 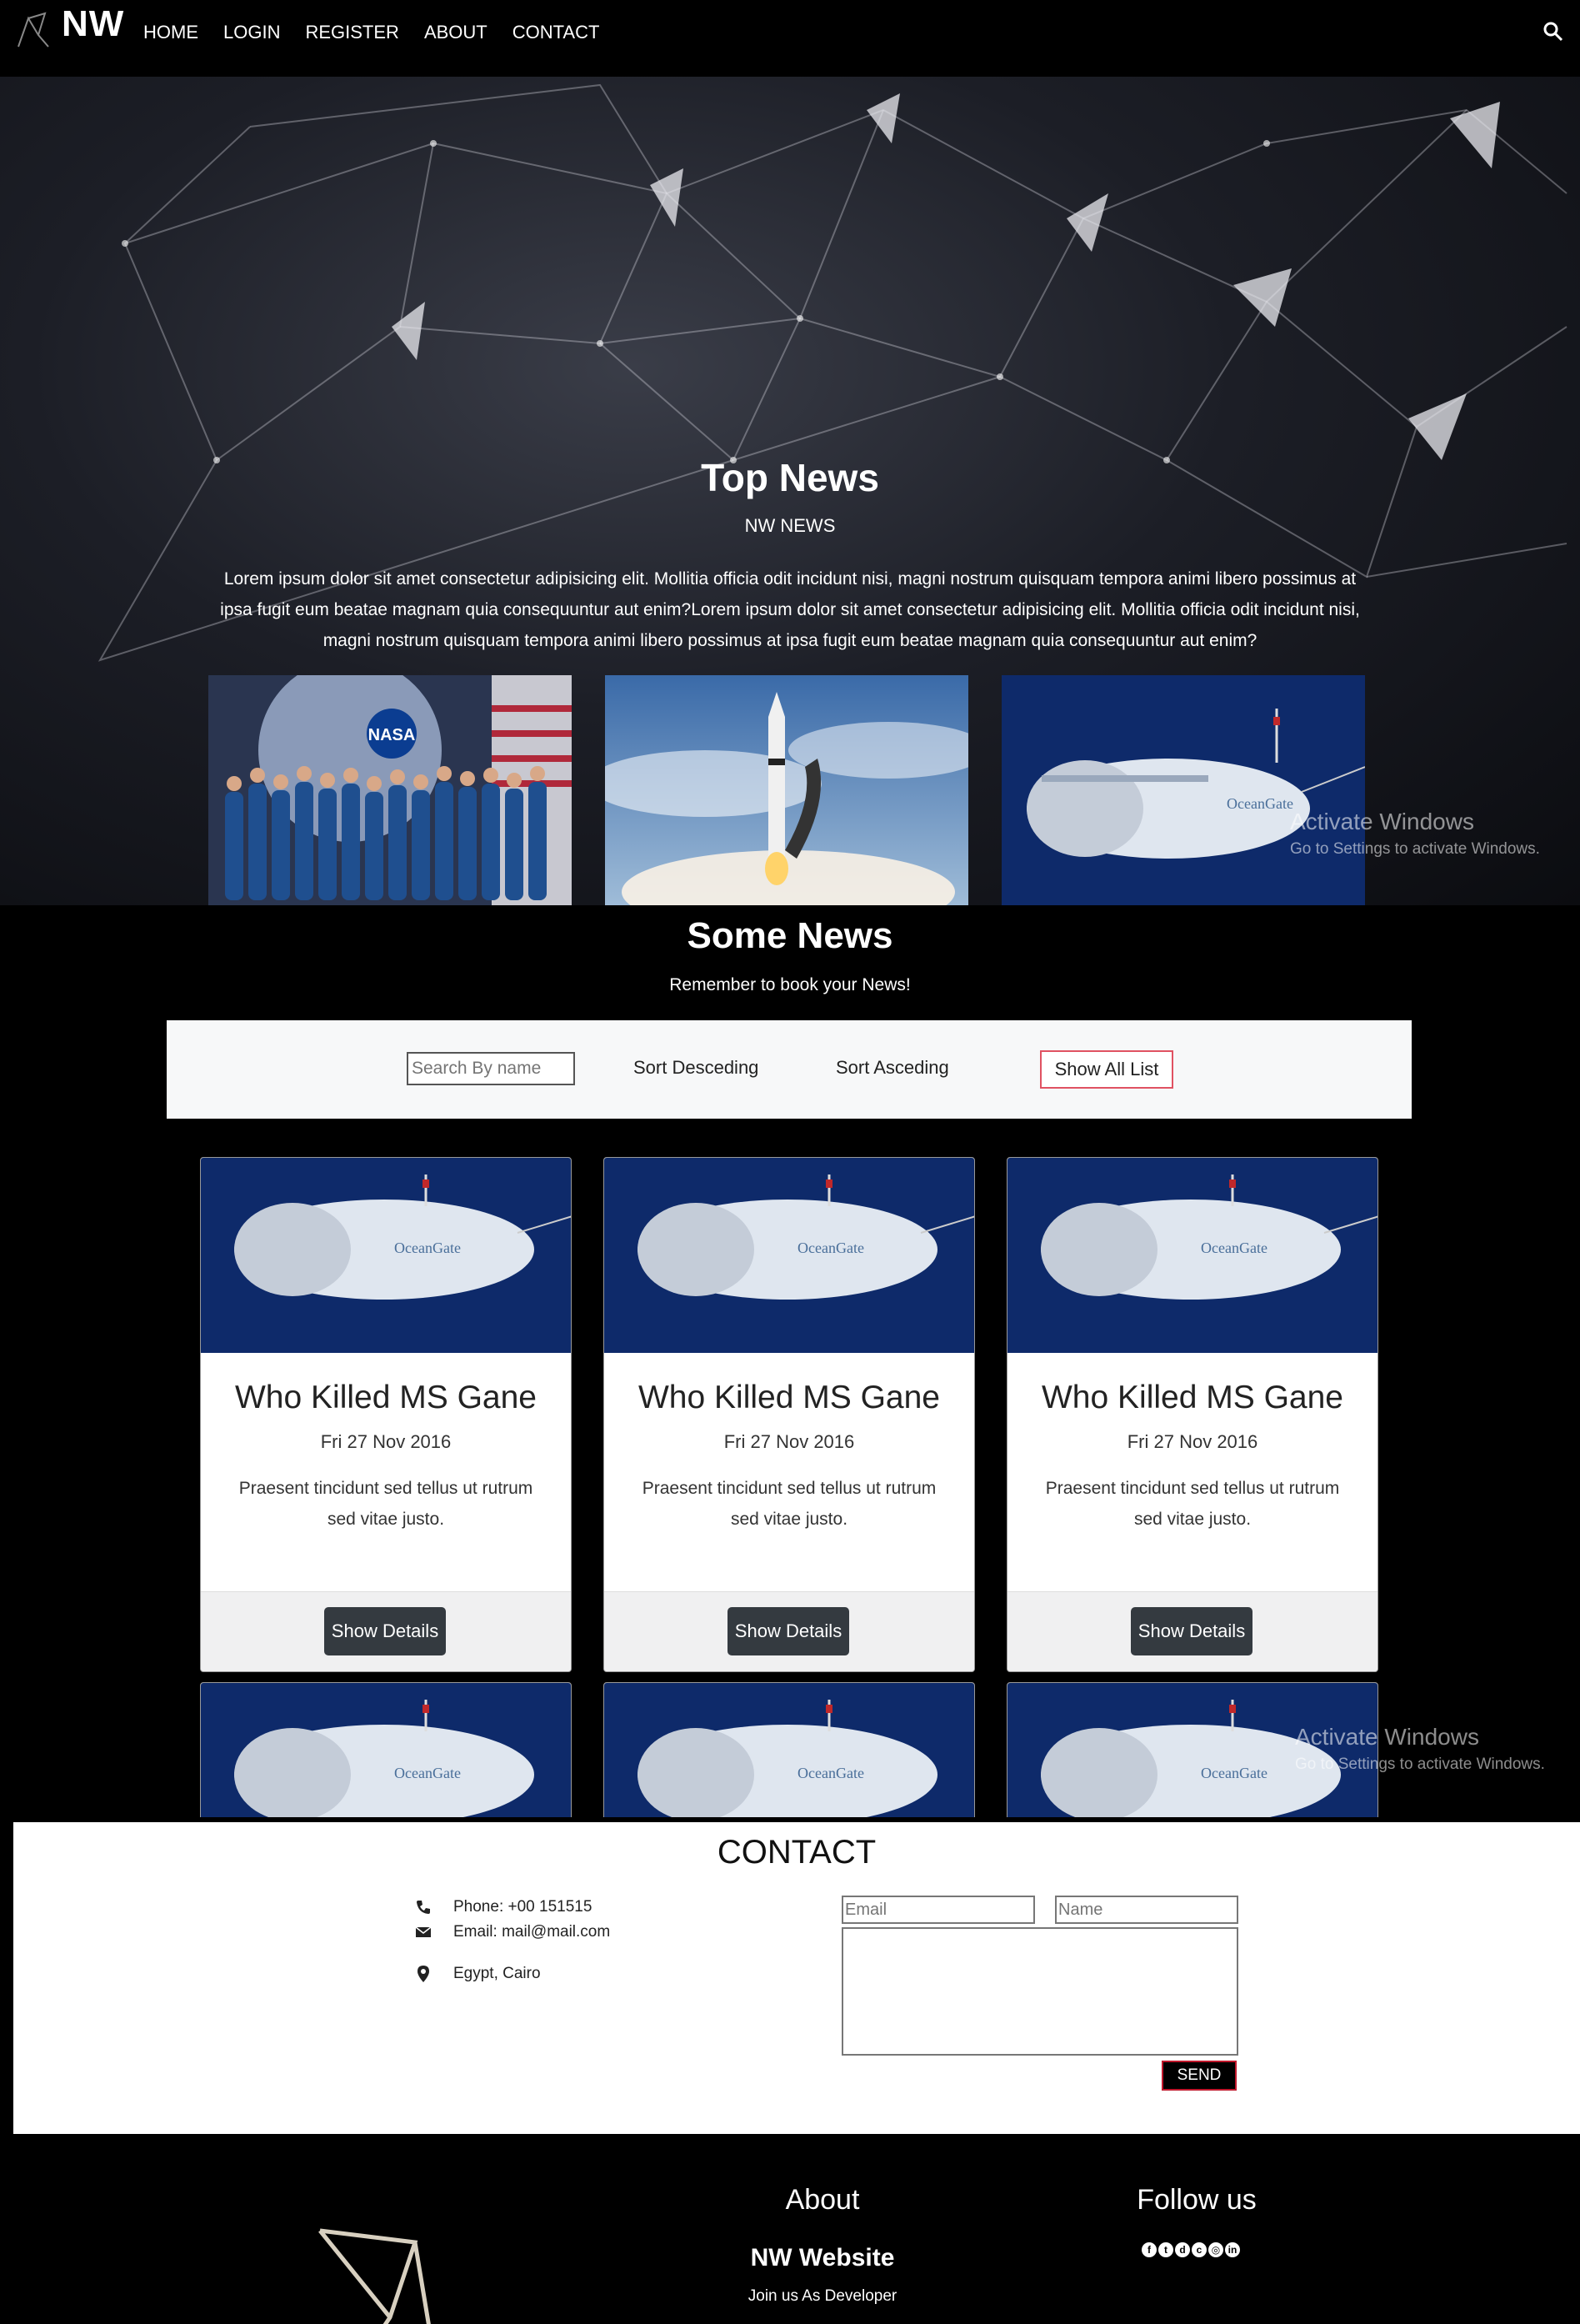 What do you see at coordinates (1215, 2249) in the screenshot?
I see `instagram-icon: ◎` at bounding box center [1215, 2249].